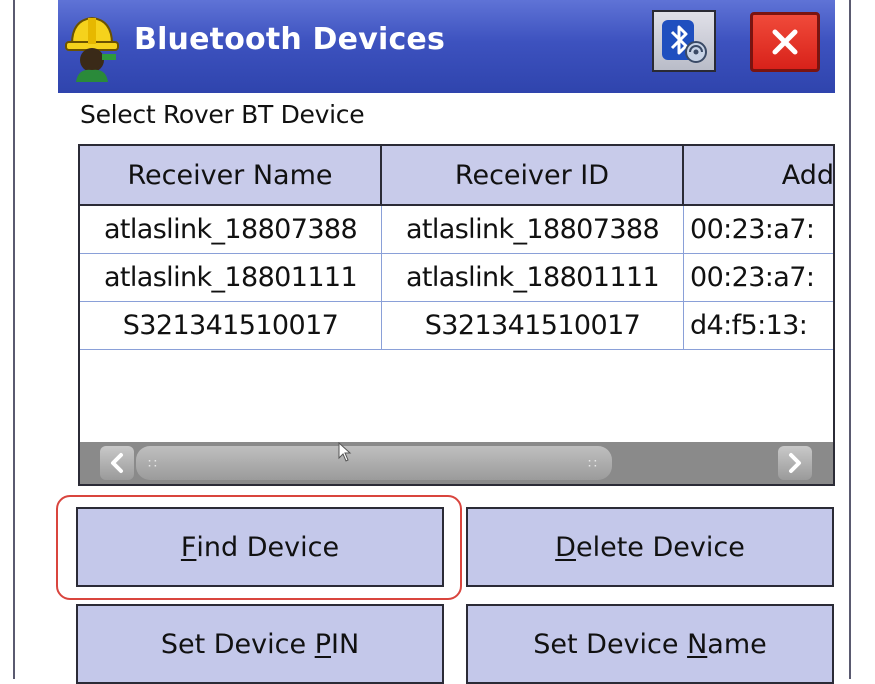 This screenshot has width=875, height=684. I want to click on table-header: Receiver Name Receiver ID Add, so click(456, 176).